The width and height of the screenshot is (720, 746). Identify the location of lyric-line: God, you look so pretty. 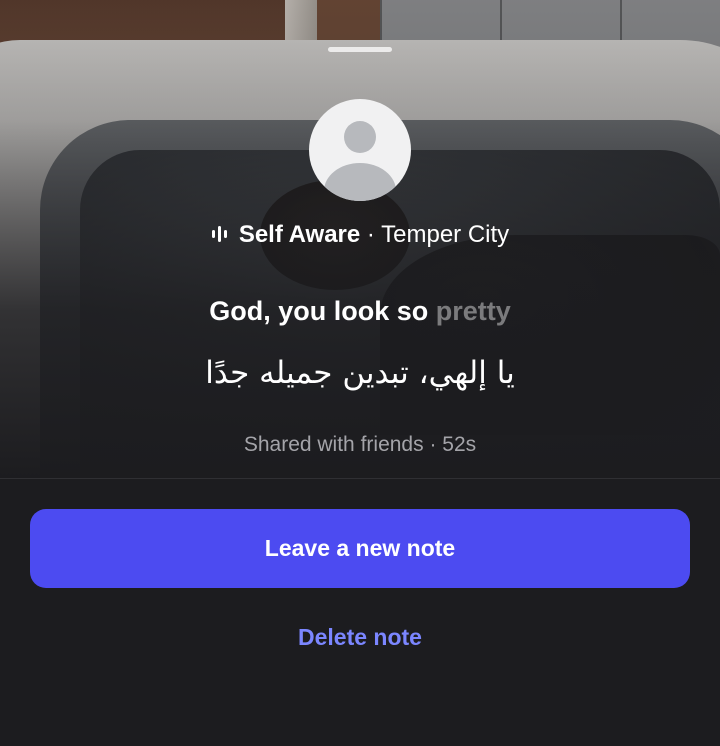
(360, 311).